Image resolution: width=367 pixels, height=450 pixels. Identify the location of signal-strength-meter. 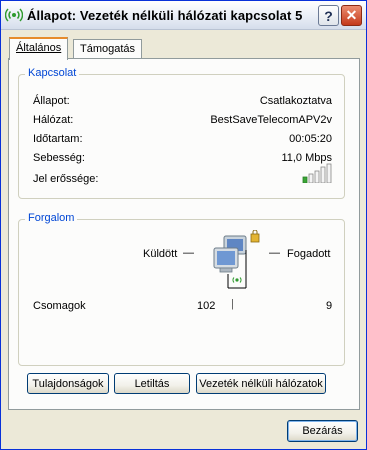
(317, 173).